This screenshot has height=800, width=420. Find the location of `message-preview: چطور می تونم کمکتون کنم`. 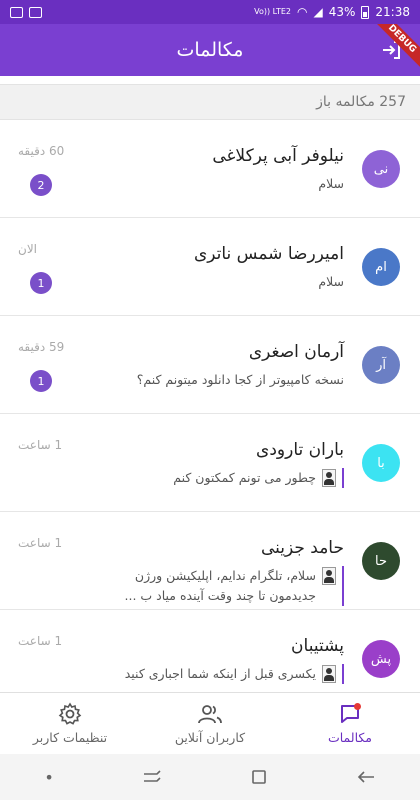

message-preview: چطور می تونم کمکتون کنم is located at coordinates (219, 478).